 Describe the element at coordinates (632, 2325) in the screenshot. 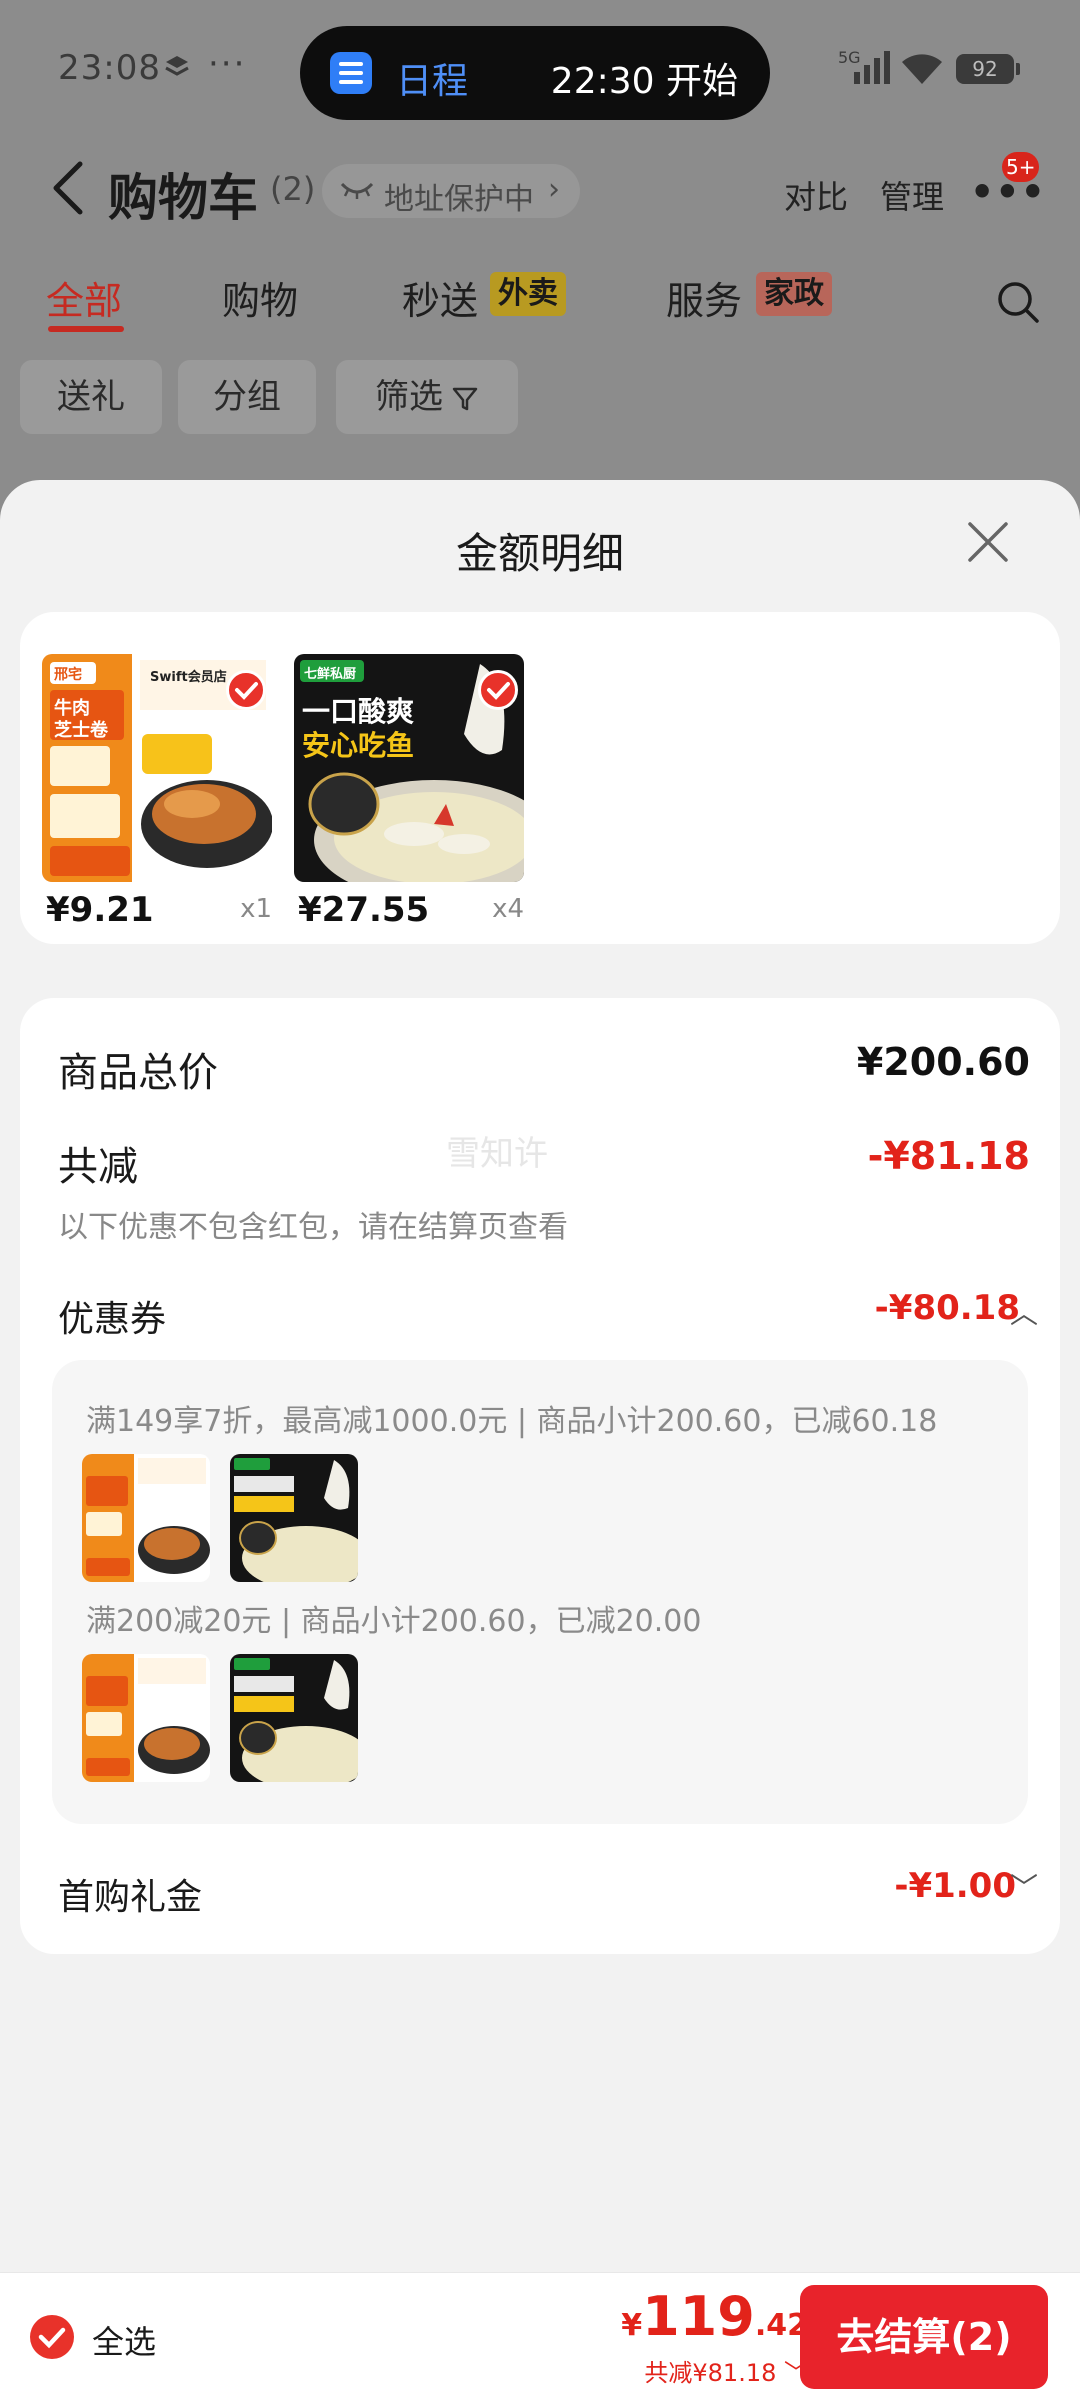

I see `total-currency: ¥` at that location.